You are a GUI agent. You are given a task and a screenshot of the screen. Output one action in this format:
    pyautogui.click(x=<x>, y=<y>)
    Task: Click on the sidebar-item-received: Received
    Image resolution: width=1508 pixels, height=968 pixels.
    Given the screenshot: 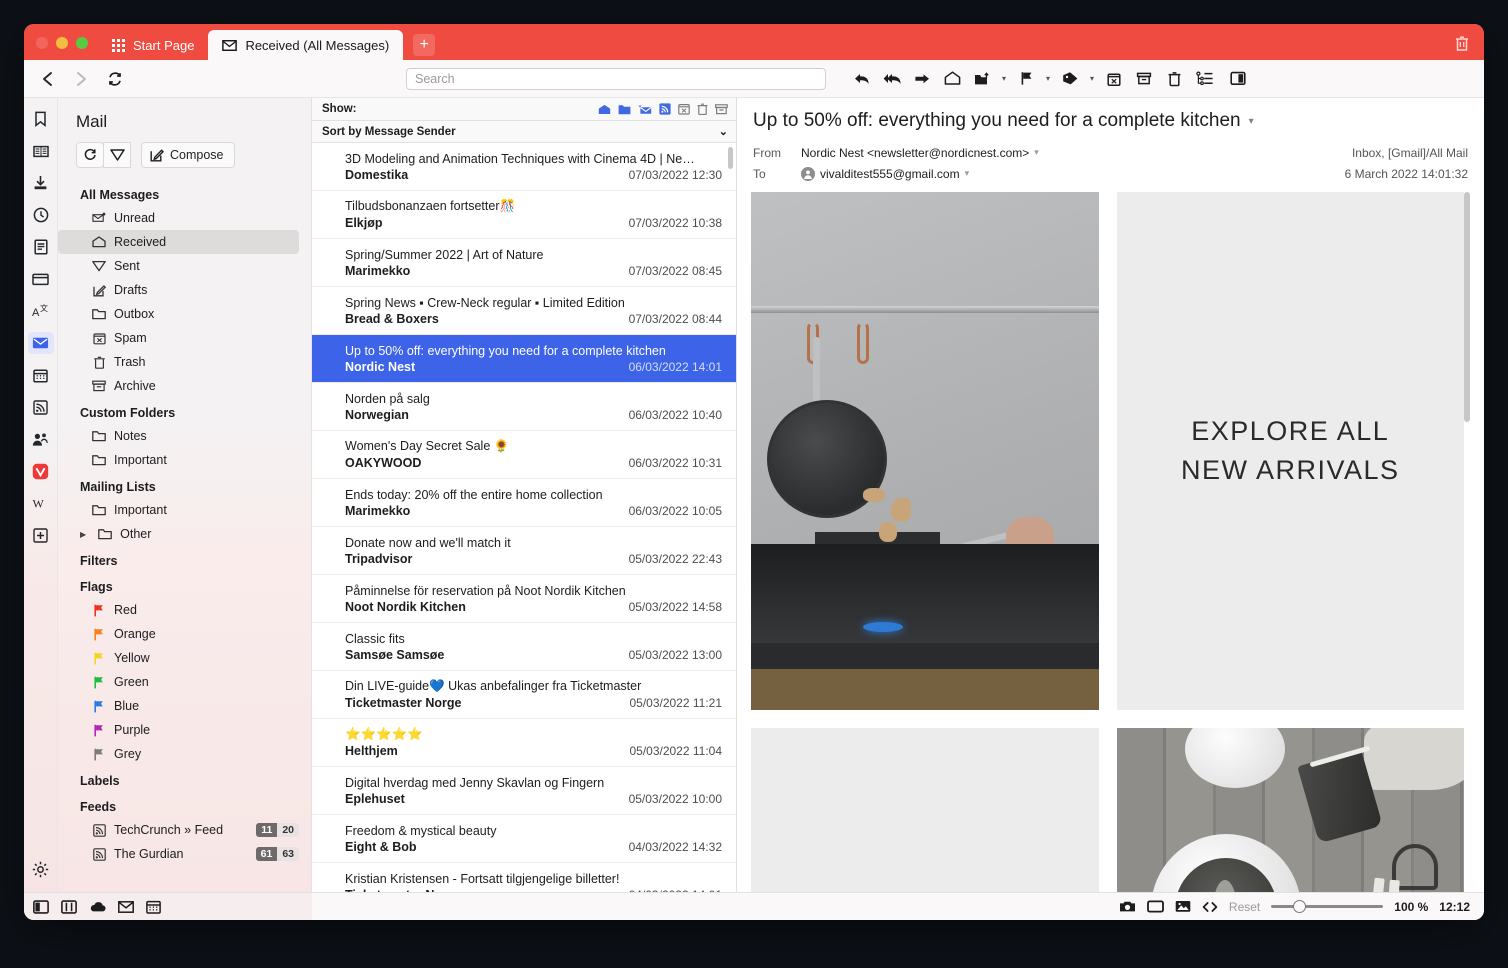 What is the action you would take?
    pyautogui.click(x=178, y=242)
    